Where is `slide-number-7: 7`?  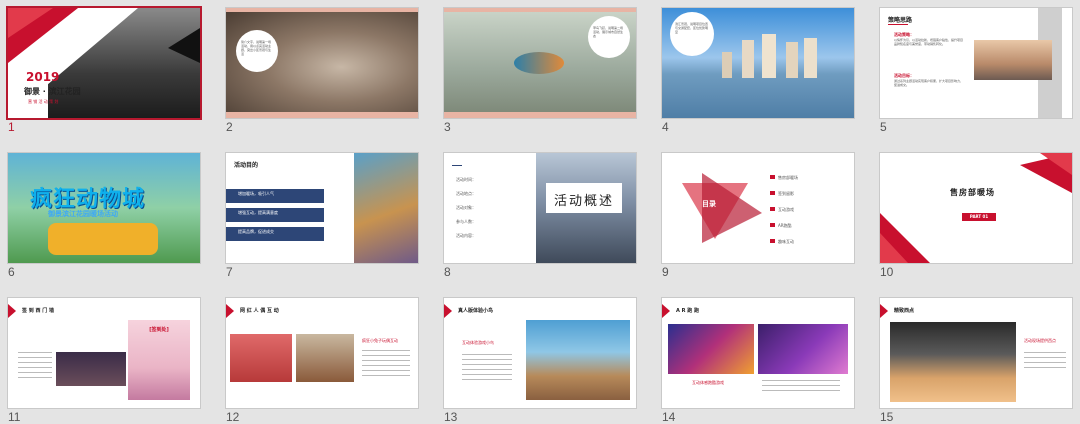 slide-number-7: 7 is located at coordinates (229, 272).